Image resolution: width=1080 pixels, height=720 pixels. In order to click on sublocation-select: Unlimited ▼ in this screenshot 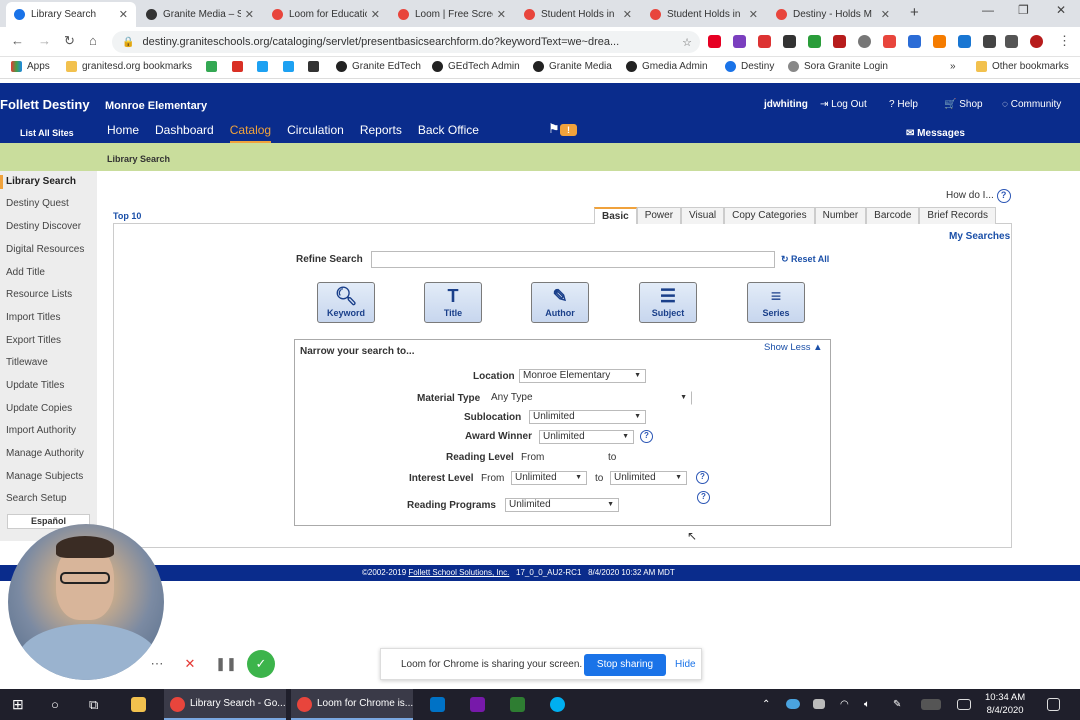, I will do `click(587, 417)`.